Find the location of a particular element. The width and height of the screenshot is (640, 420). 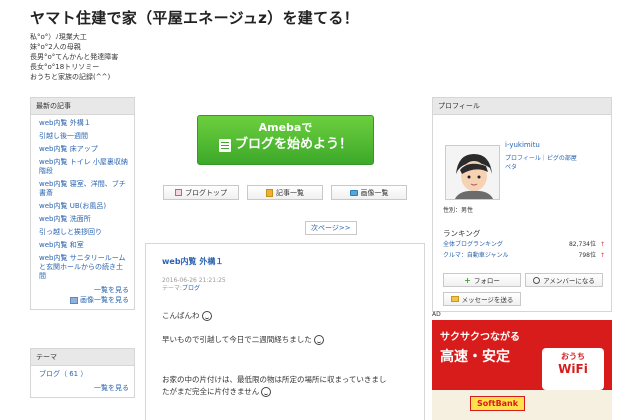

blog-top-button: ブログトップ is located at coordinates (201, 192).